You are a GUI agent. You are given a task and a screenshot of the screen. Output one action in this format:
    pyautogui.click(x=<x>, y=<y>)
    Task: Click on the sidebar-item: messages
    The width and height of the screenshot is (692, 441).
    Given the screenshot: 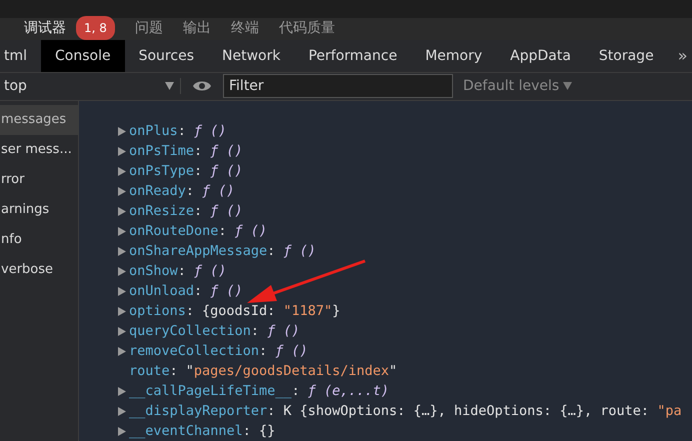 What is the action you would take?
    pyautogui.click(x=39, y=120)
    